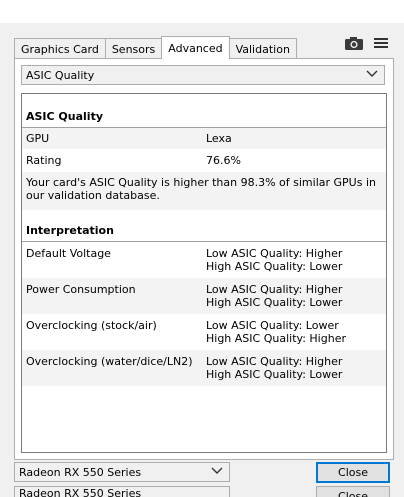  What do you see at coordinates (80, 472) in the screenshot?
I see `gpu-select-value: Radeon RX 550 Series` at bounding box center [80, 472].